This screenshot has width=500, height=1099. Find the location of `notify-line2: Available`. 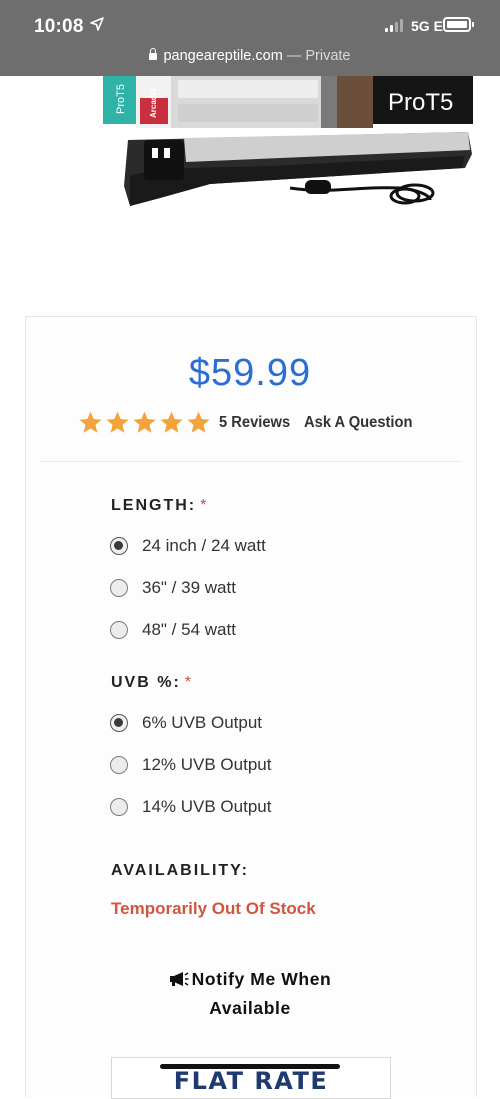

notify-line2: Available is located at coordinates (250, 1008).